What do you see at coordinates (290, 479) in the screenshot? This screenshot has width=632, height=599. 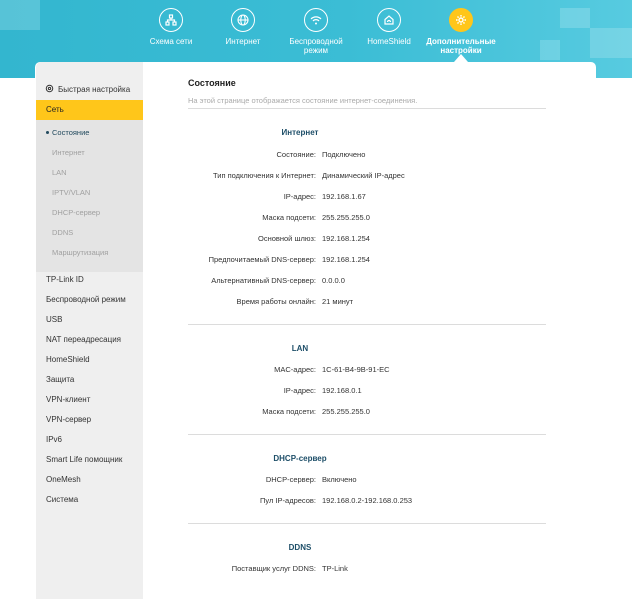 I see `field-label: DHCP-сервер:` at bounding box center [290, 479].